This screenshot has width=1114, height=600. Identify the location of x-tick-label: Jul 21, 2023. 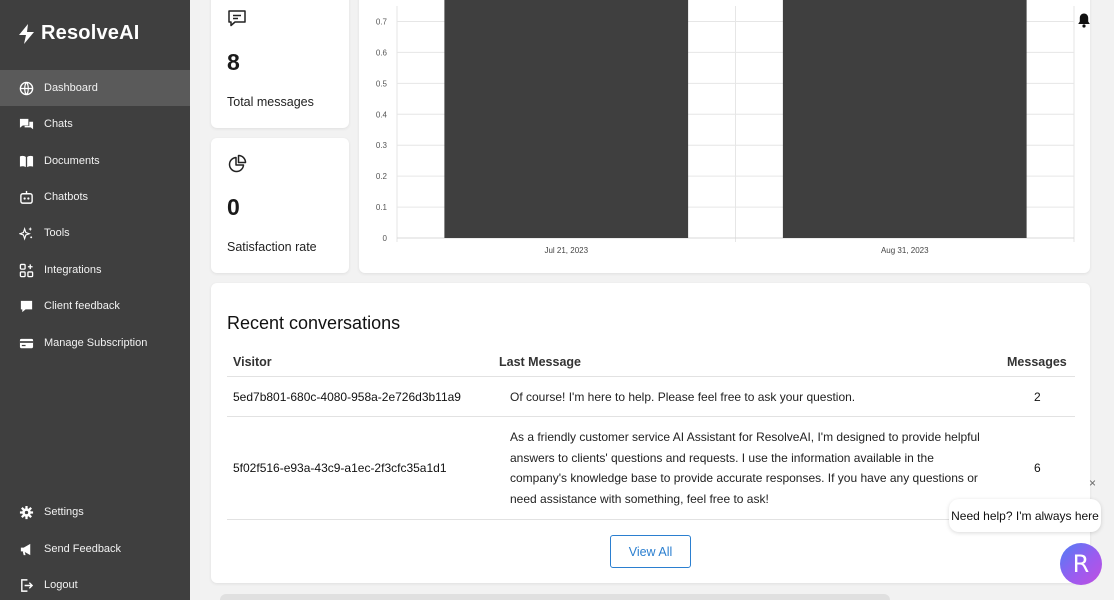
(566, 250).